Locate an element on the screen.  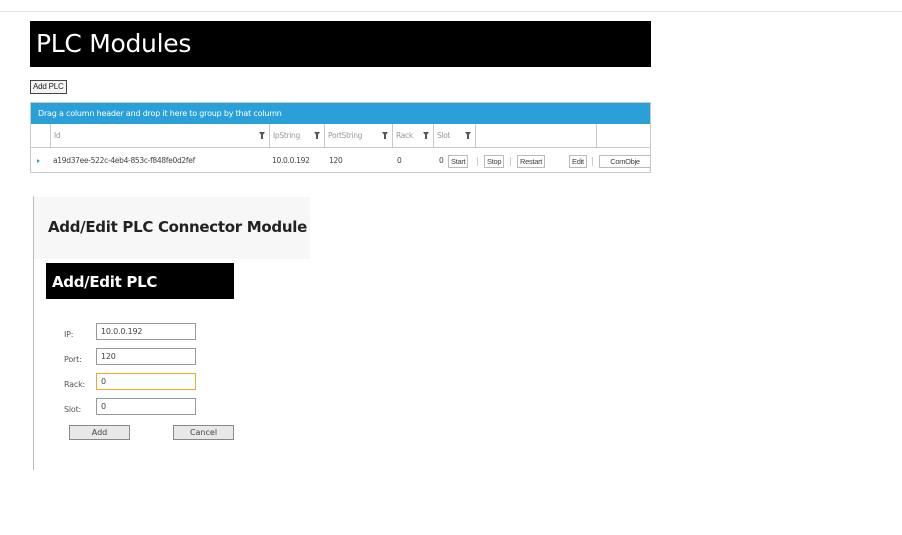
column-header-portstring: PortString is located at coordinates (359, 135).